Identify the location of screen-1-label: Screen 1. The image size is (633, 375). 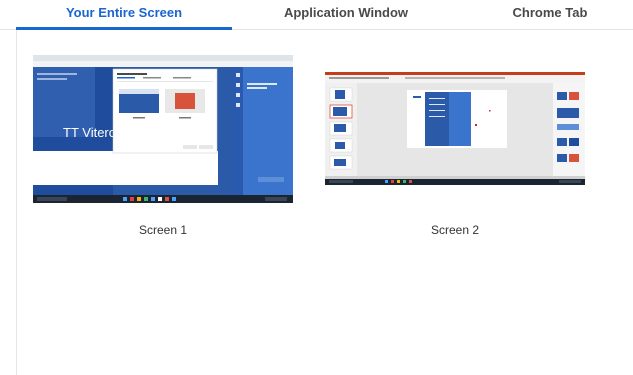
(163, 230).